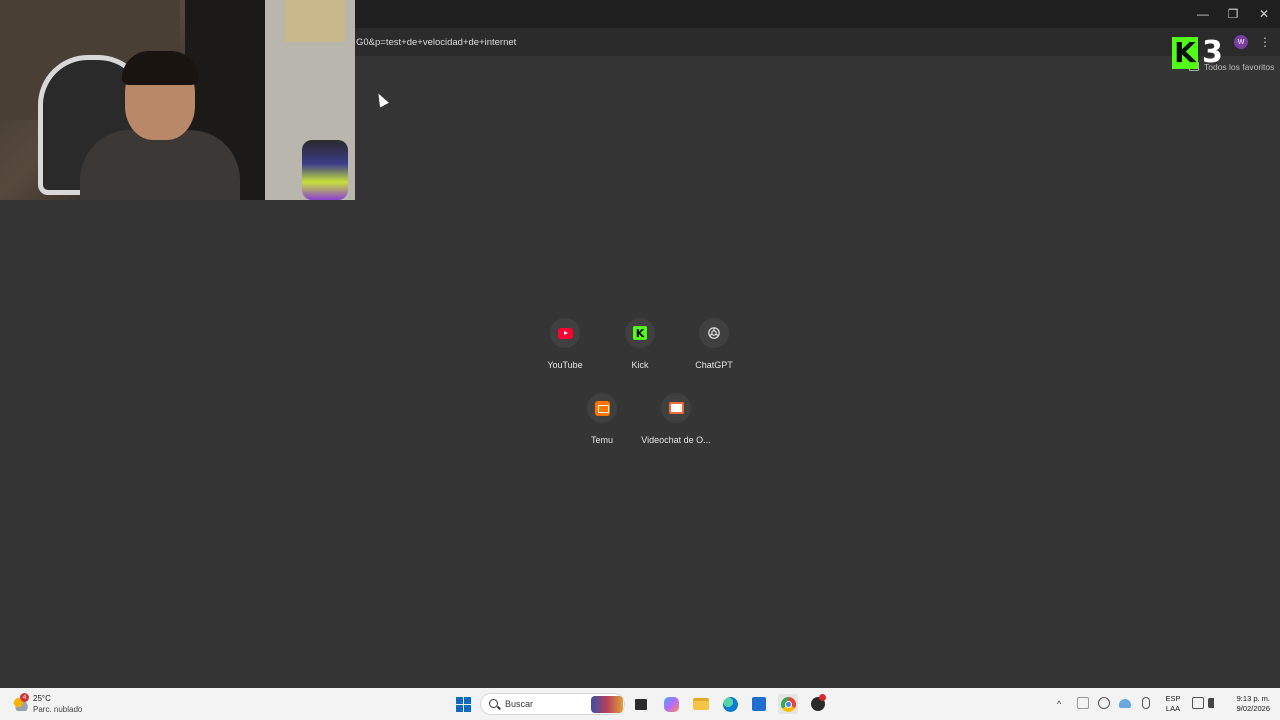  I want to click on chrome-button, so click(788, 704).